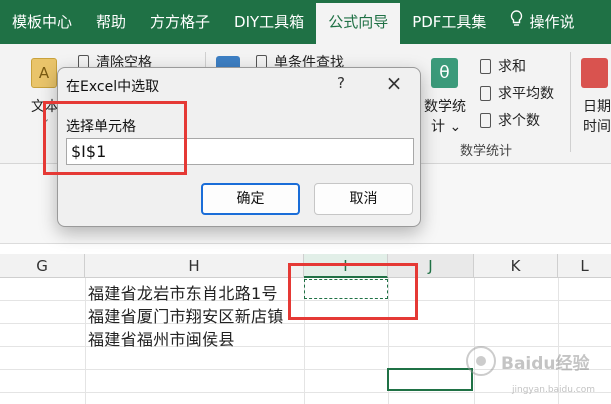 This screenshot has height=404, width=611. What do you see at coordinates (341, 83) in the screenshot?
I see `help-icon: ?` at bounding box center [341, 83].